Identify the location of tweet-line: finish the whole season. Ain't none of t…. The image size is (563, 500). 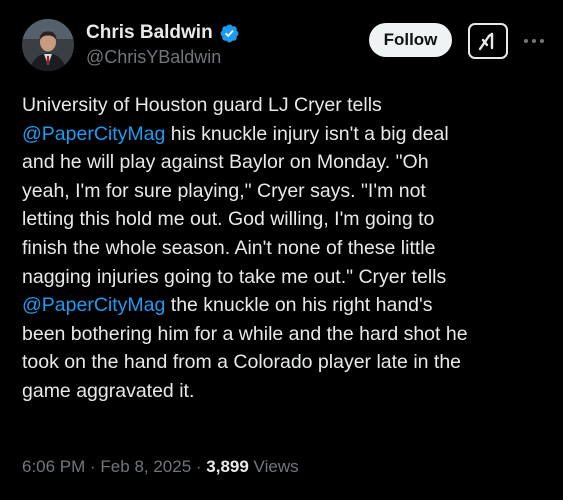
(284, 248).